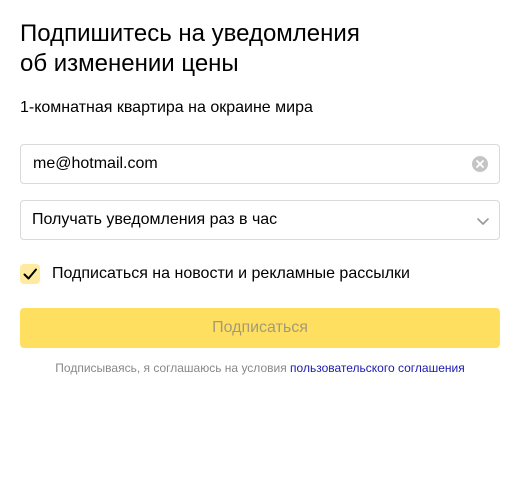  I want to click on agreement-prefix: Подписываясь, я соглашаюсь на условия, so click(171, 368).